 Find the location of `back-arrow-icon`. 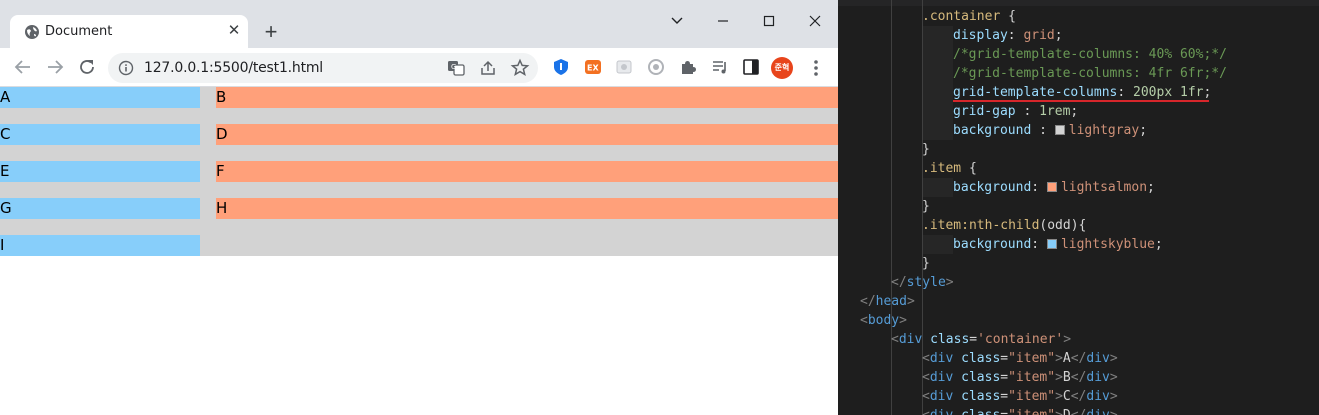

back-arrow-icon is located at coordinates (23, 67).